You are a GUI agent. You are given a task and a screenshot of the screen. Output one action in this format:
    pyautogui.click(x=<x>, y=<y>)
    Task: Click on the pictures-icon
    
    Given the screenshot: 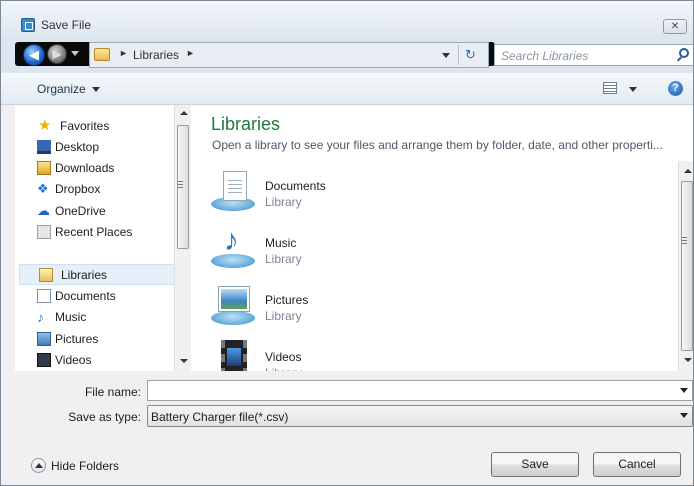 What is the action you would take?
    pyautogui.click(x=44, y=339)
    